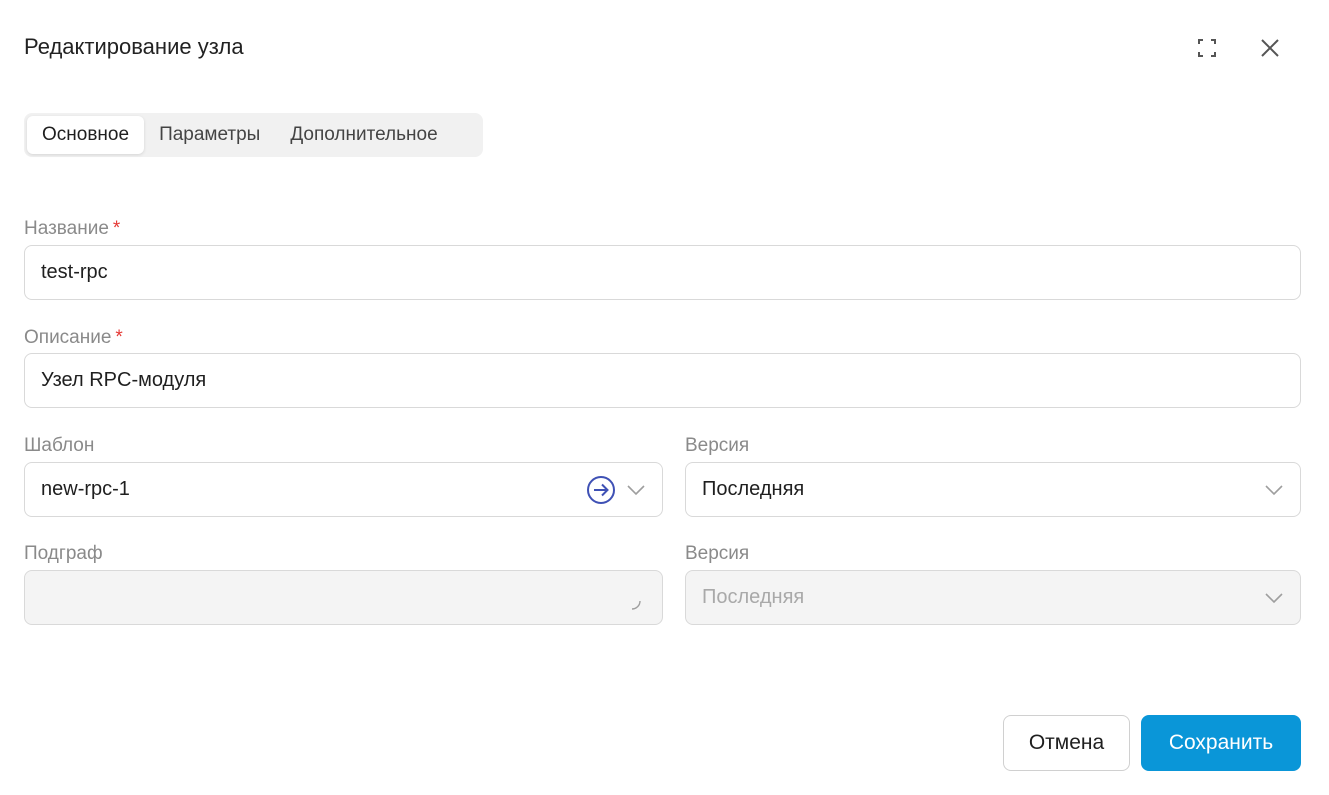  What do you see at coordinates (717, 445) in the screenshot?
I see `template-version-label: Версия` at bounding box center [717, 445].